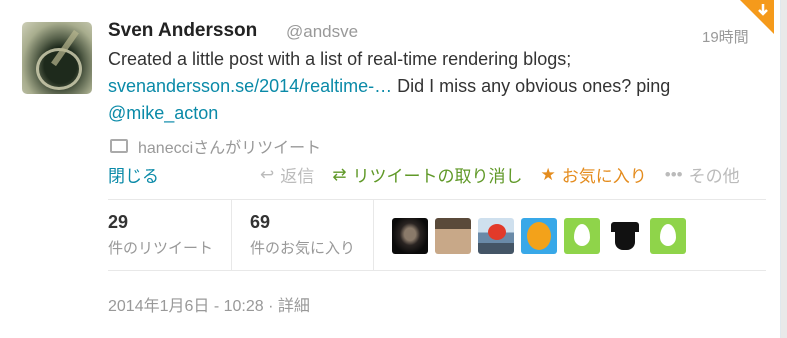  Describe the element at coordinates (118, 222) in the screenshot. I see `retweet-count-number: 29` at that location.